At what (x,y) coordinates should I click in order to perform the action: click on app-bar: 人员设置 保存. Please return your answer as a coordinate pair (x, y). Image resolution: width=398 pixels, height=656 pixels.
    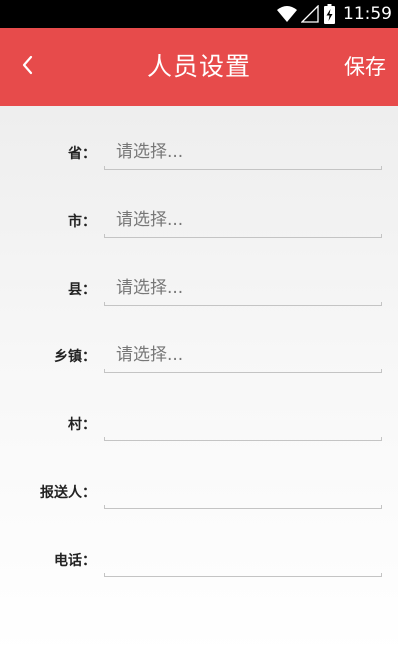
    Looking at the image, I should click on (199, 67).